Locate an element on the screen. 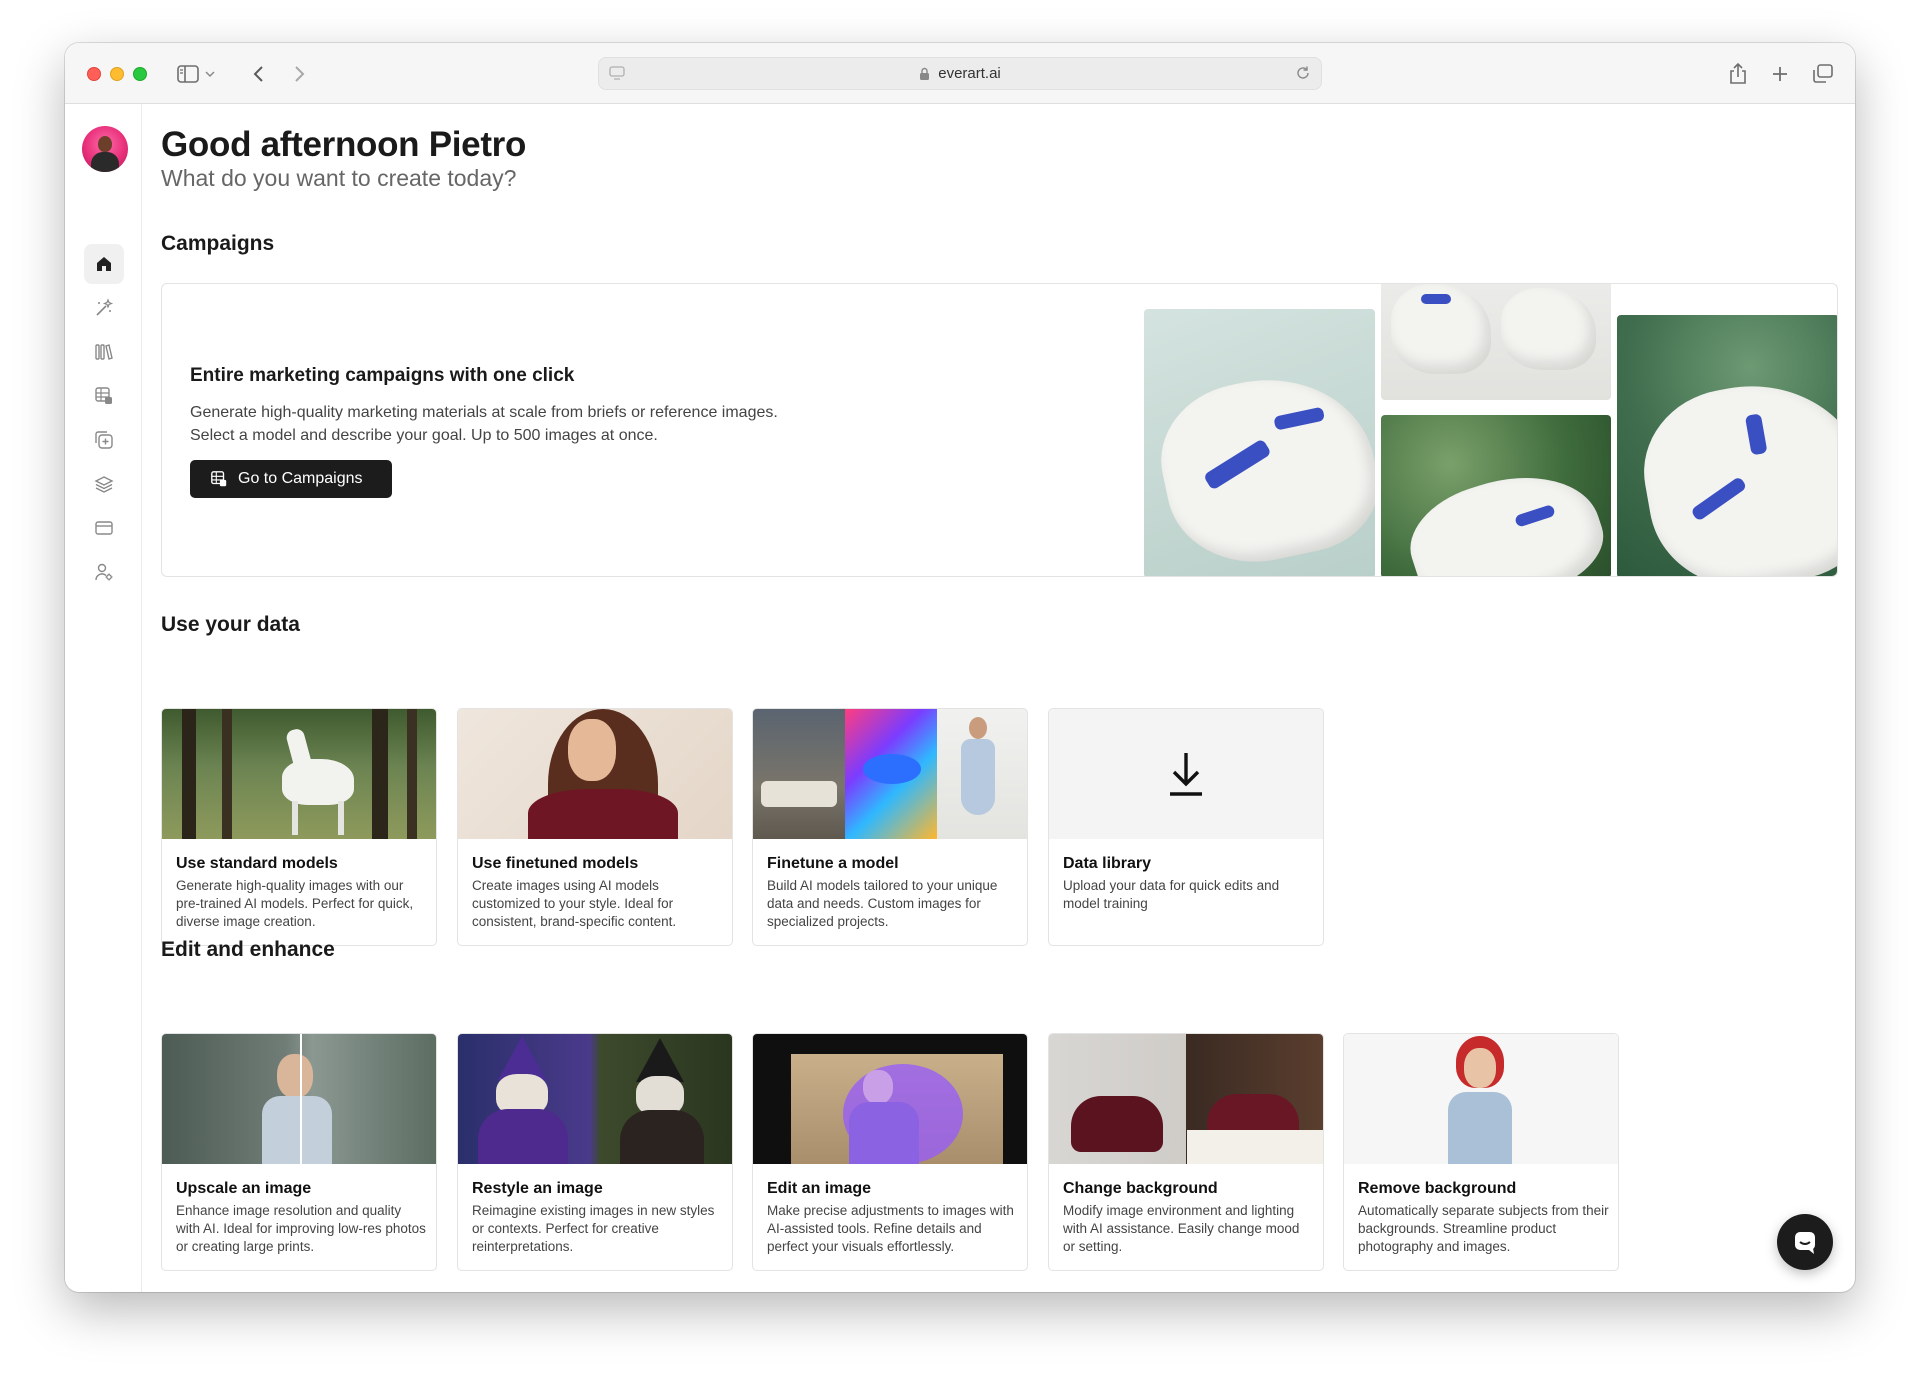 The height and width of the screenshot is (1378, 1920). sidebar-item-home is located at coordinates (104, 264).